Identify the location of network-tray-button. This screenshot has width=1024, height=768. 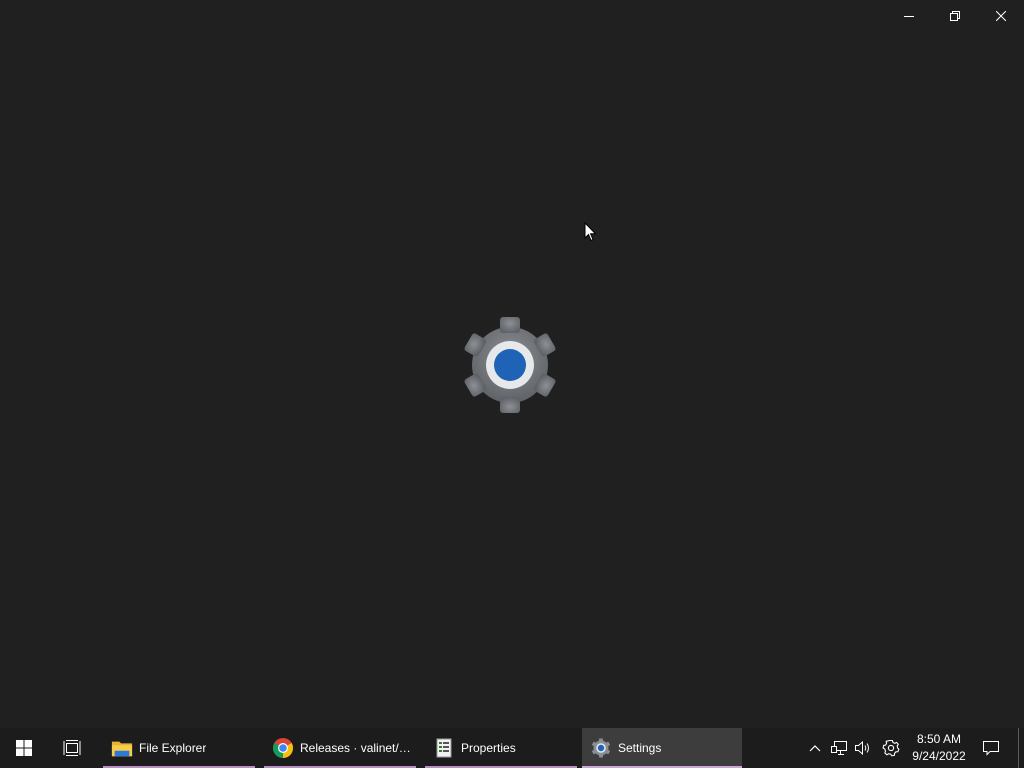
(839, 748).